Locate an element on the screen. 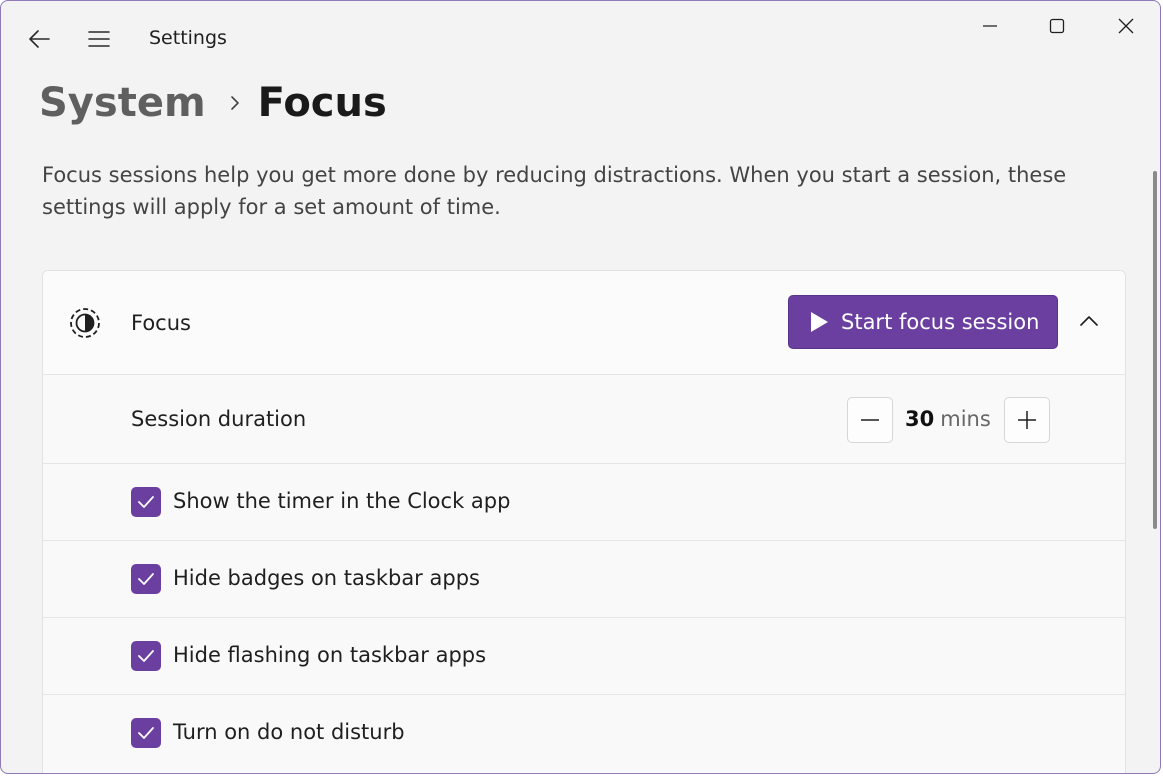 The image size is (1163, 776). close-button is located at coordinates (1126, 26).